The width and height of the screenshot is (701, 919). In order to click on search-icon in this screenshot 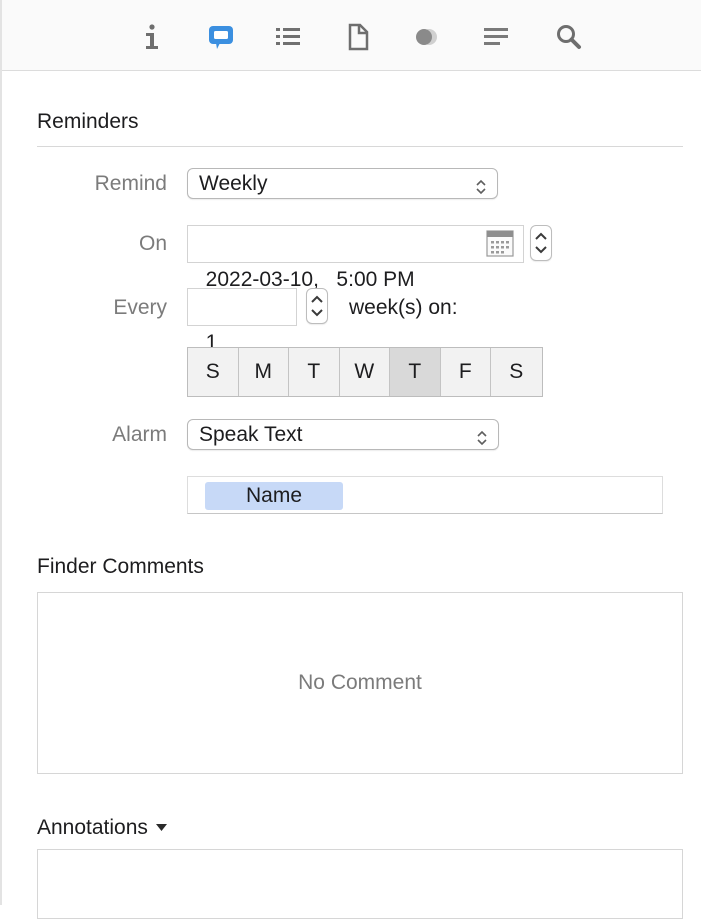, I will do `click(569, 37)`.